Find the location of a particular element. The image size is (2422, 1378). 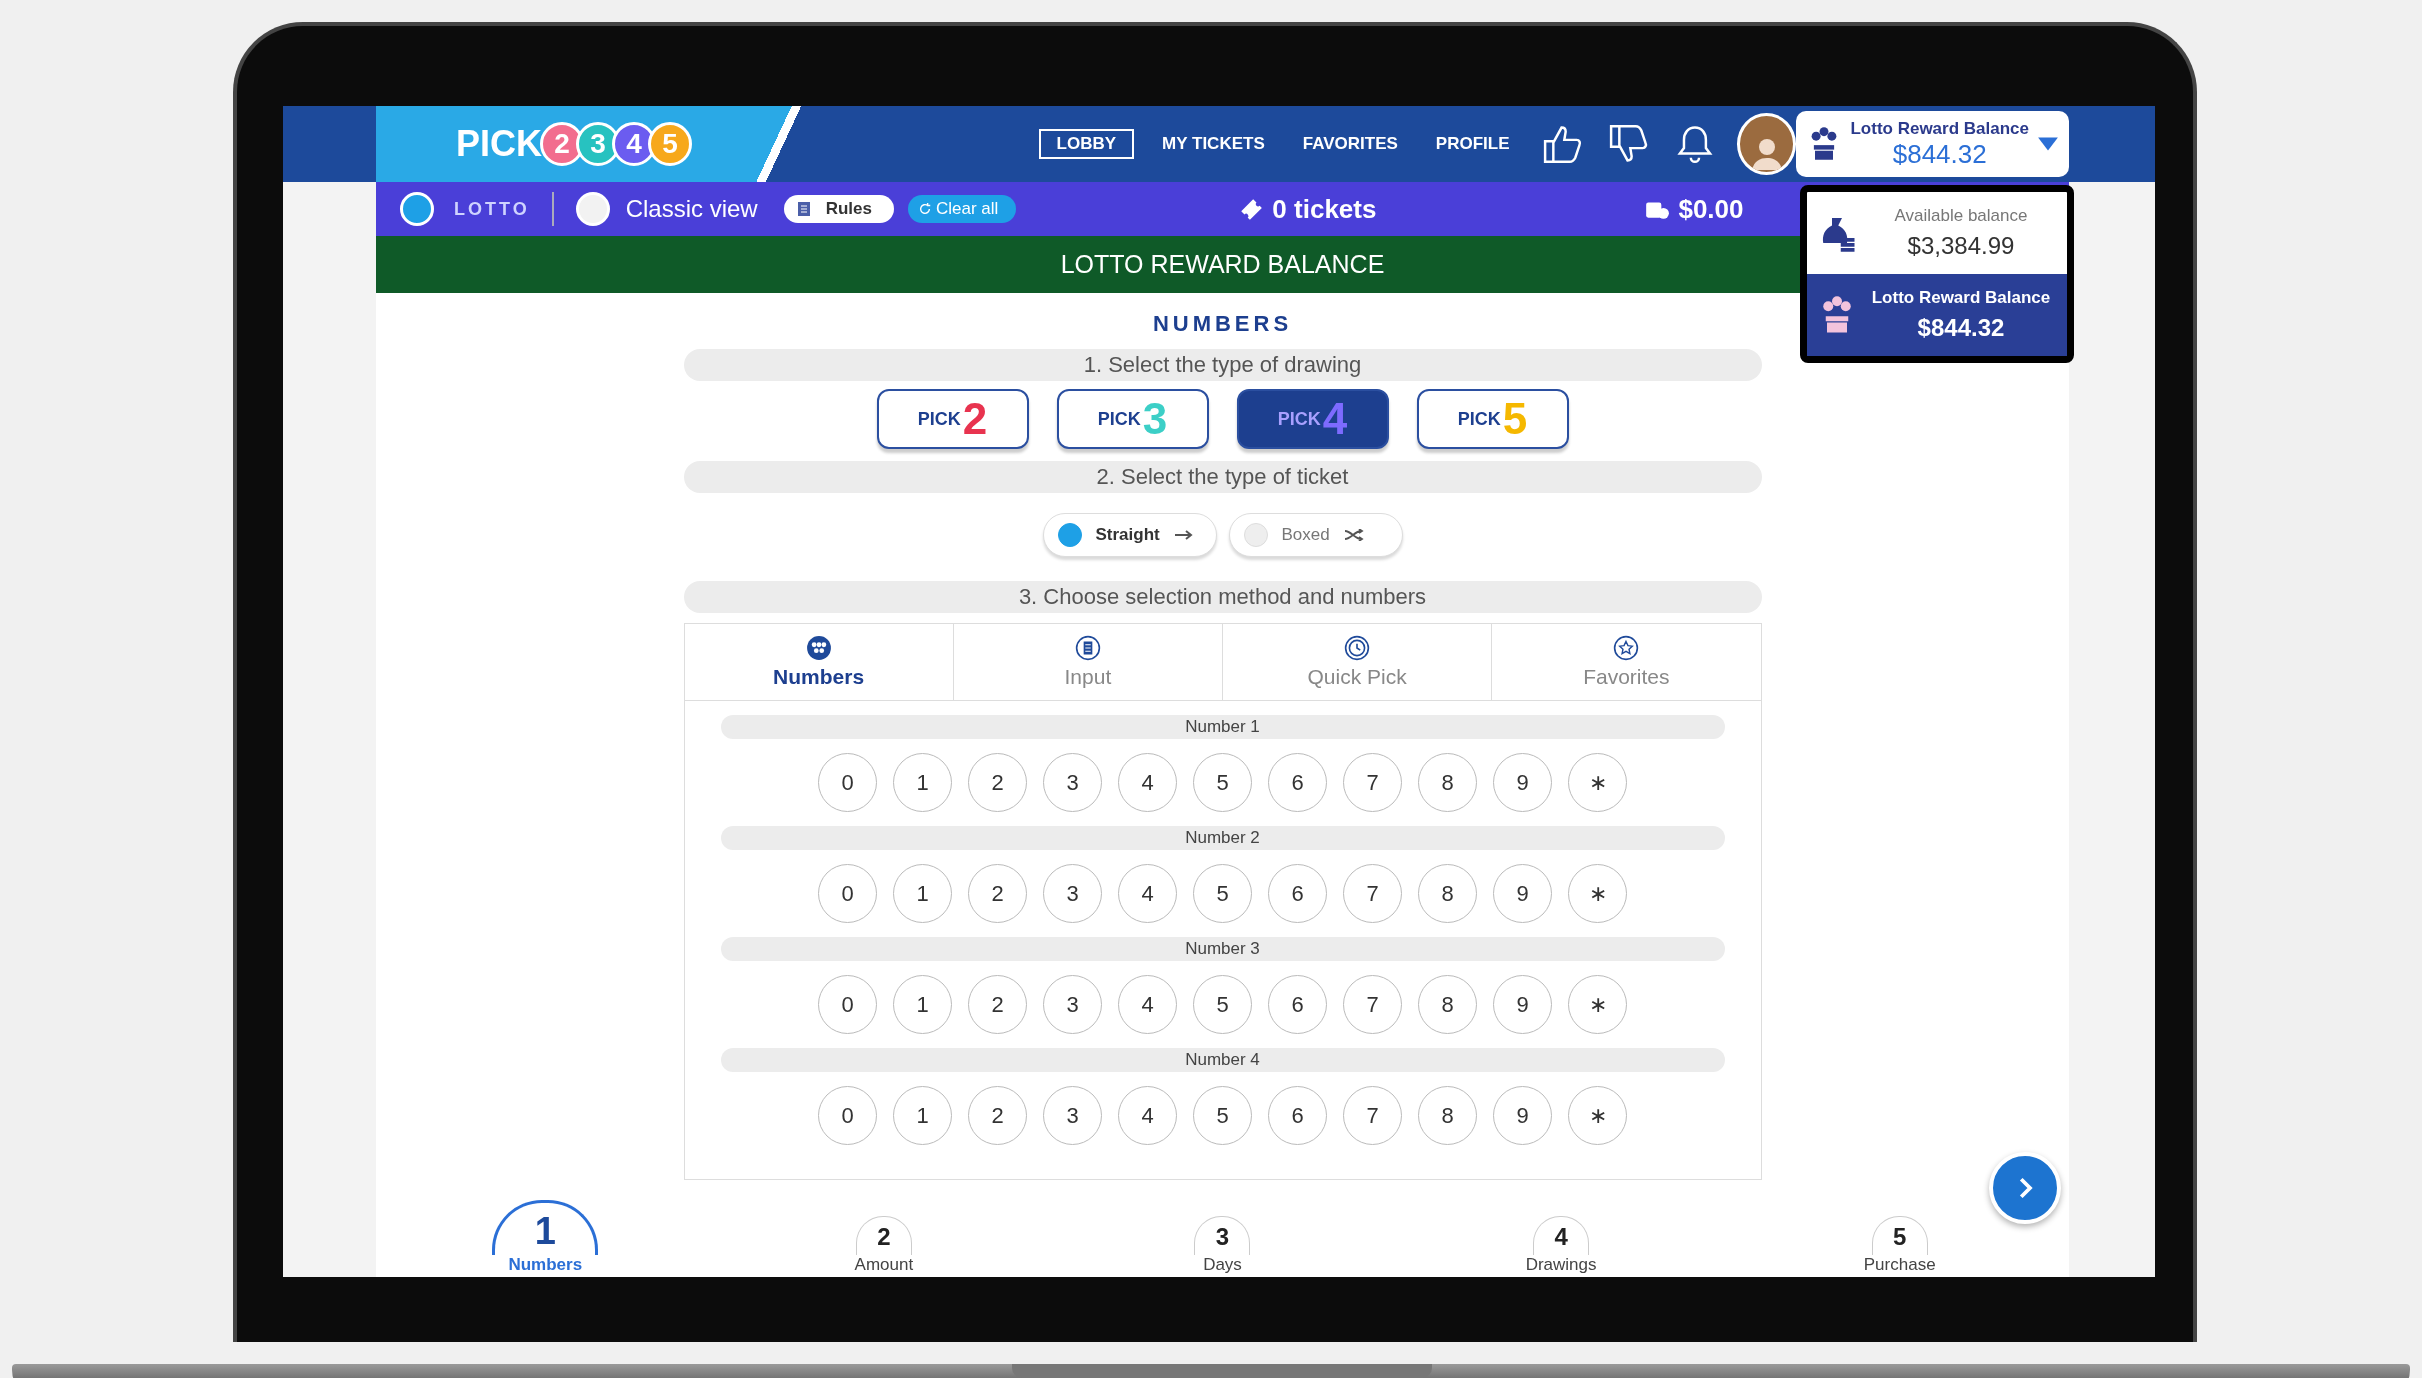

nav-link: FAVORITES is located at coordinates (1350, 144).